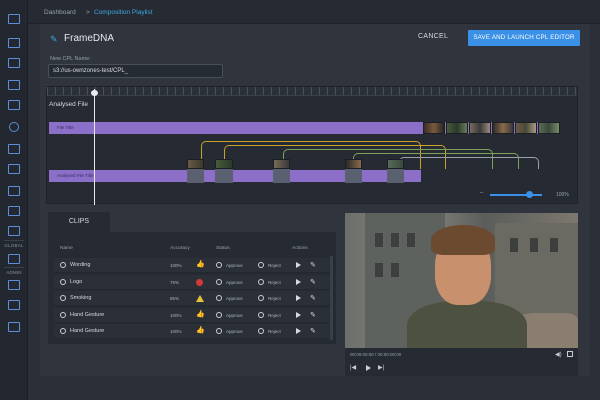 This screenshot has height=400, width=600. I want to click on playhead-handle, so click(94, 93).